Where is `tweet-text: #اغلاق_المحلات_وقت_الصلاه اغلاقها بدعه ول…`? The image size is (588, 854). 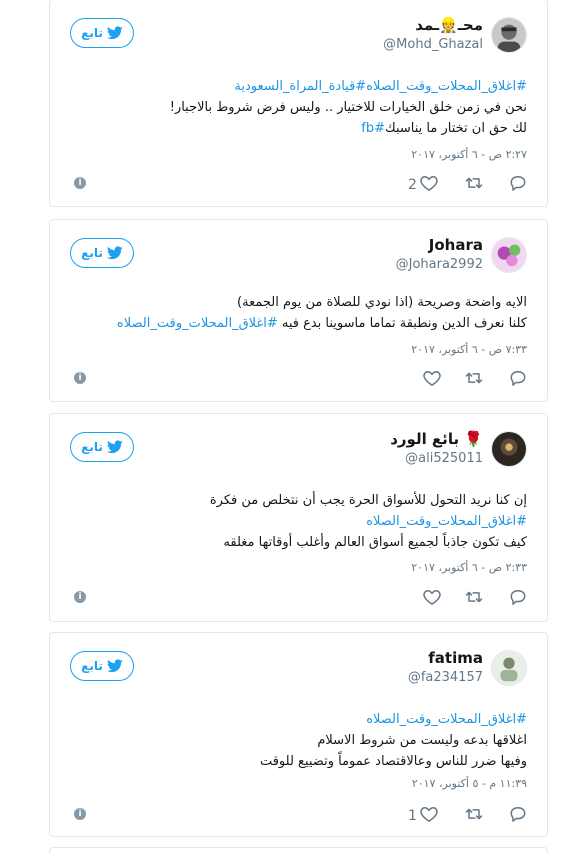 tweet-text: #اغلاق_المحلات_وقت_الصلاه اغلاقها بدعه ول… is located at coordinates (297, 740).